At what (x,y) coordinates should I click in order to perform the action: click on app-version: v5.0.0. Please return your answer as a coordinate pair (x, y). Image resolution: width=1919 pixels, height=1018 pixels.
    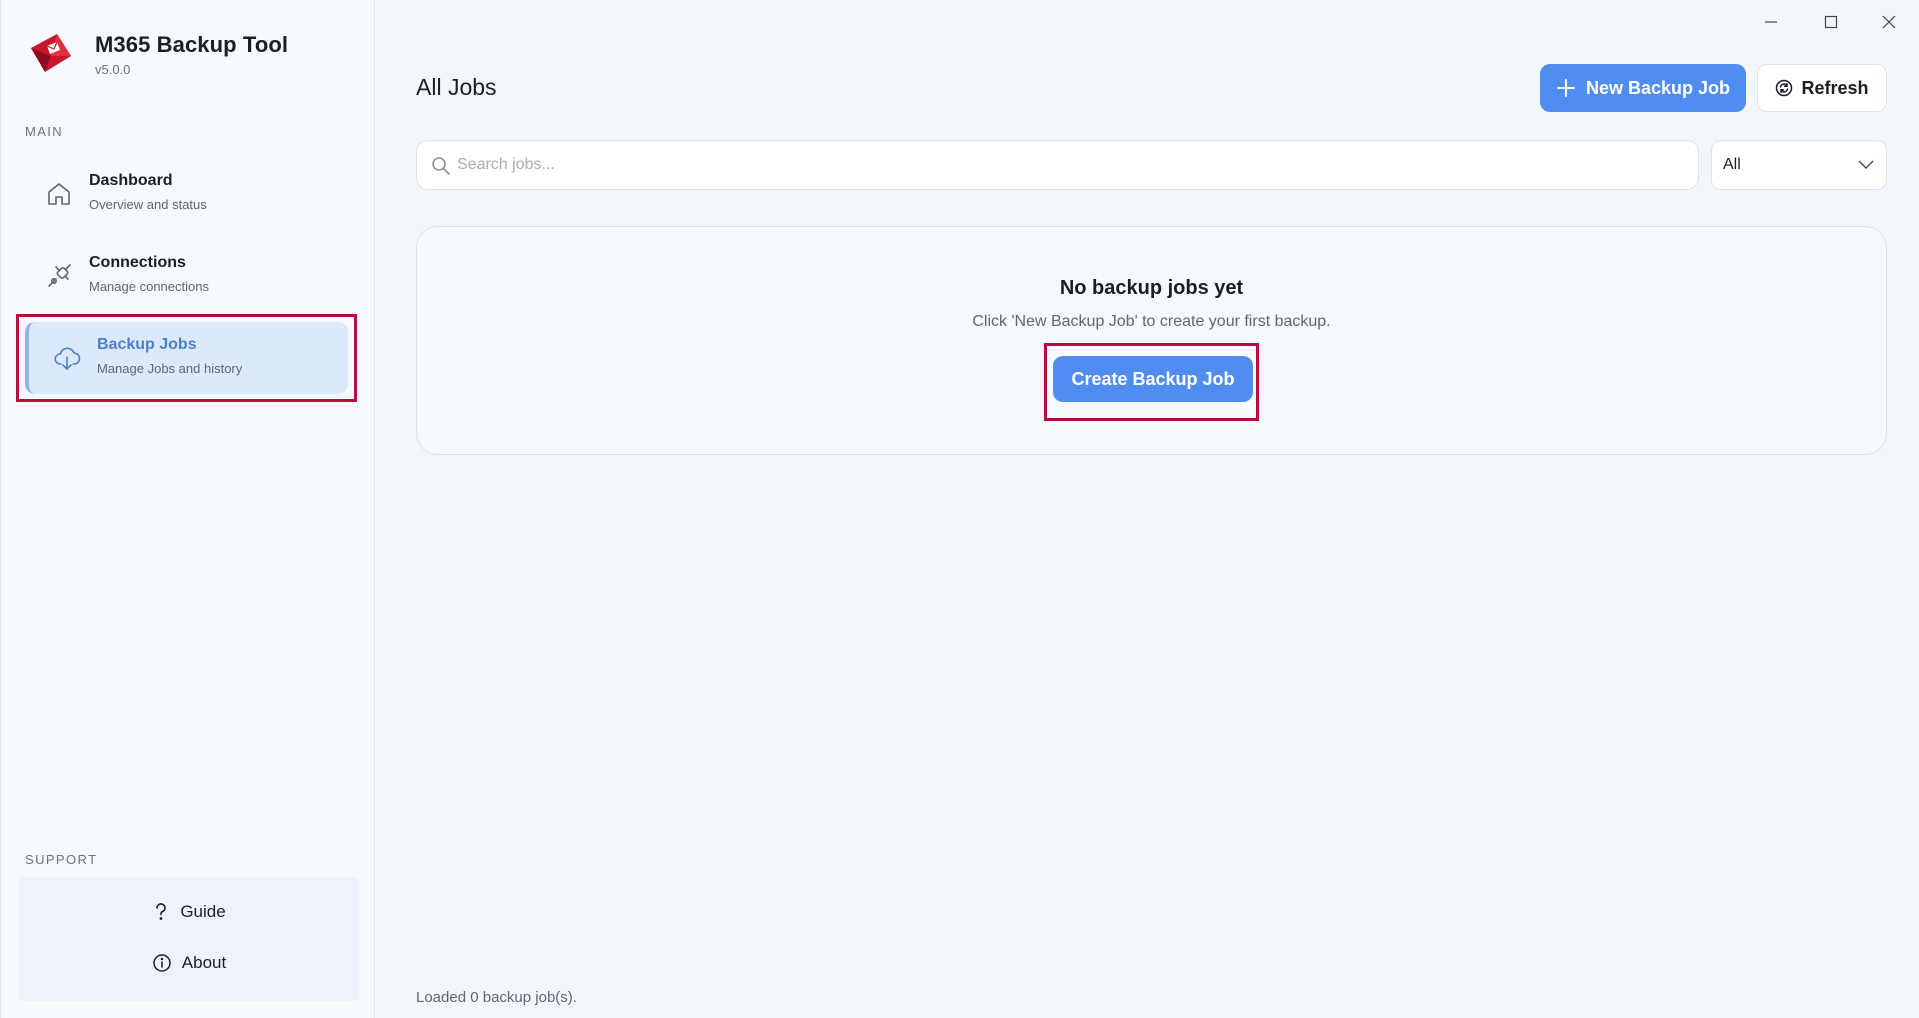
    Looking at the image, I should click on (113, 69).